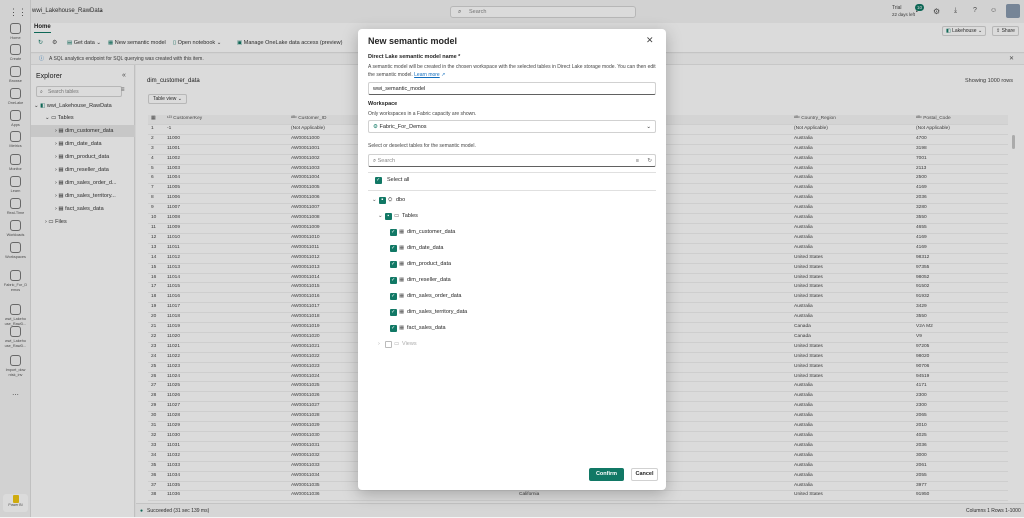 The width and height of the screenshot is (1024, 518). Describe the element at coordinates (409, 344) in the screenshot. I see `views-node-label: Views` at that location.